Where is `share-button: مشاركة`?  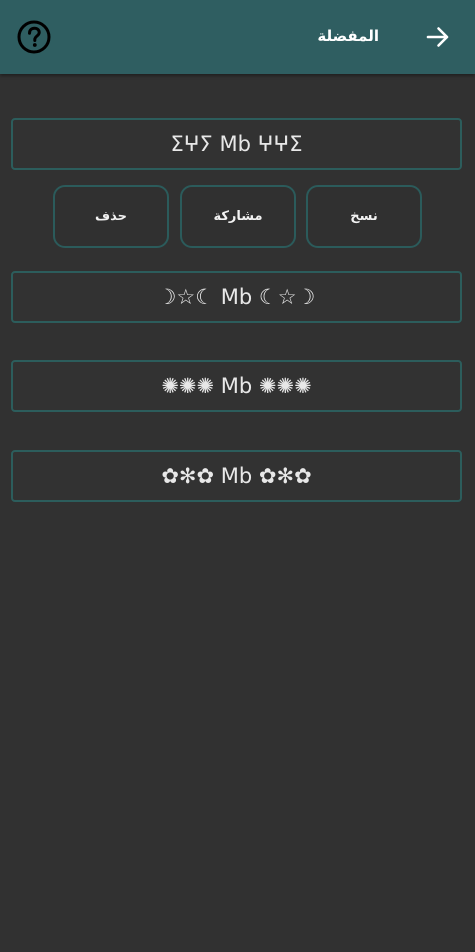 share-button: مشاركة is located at coordinates (238, 216).